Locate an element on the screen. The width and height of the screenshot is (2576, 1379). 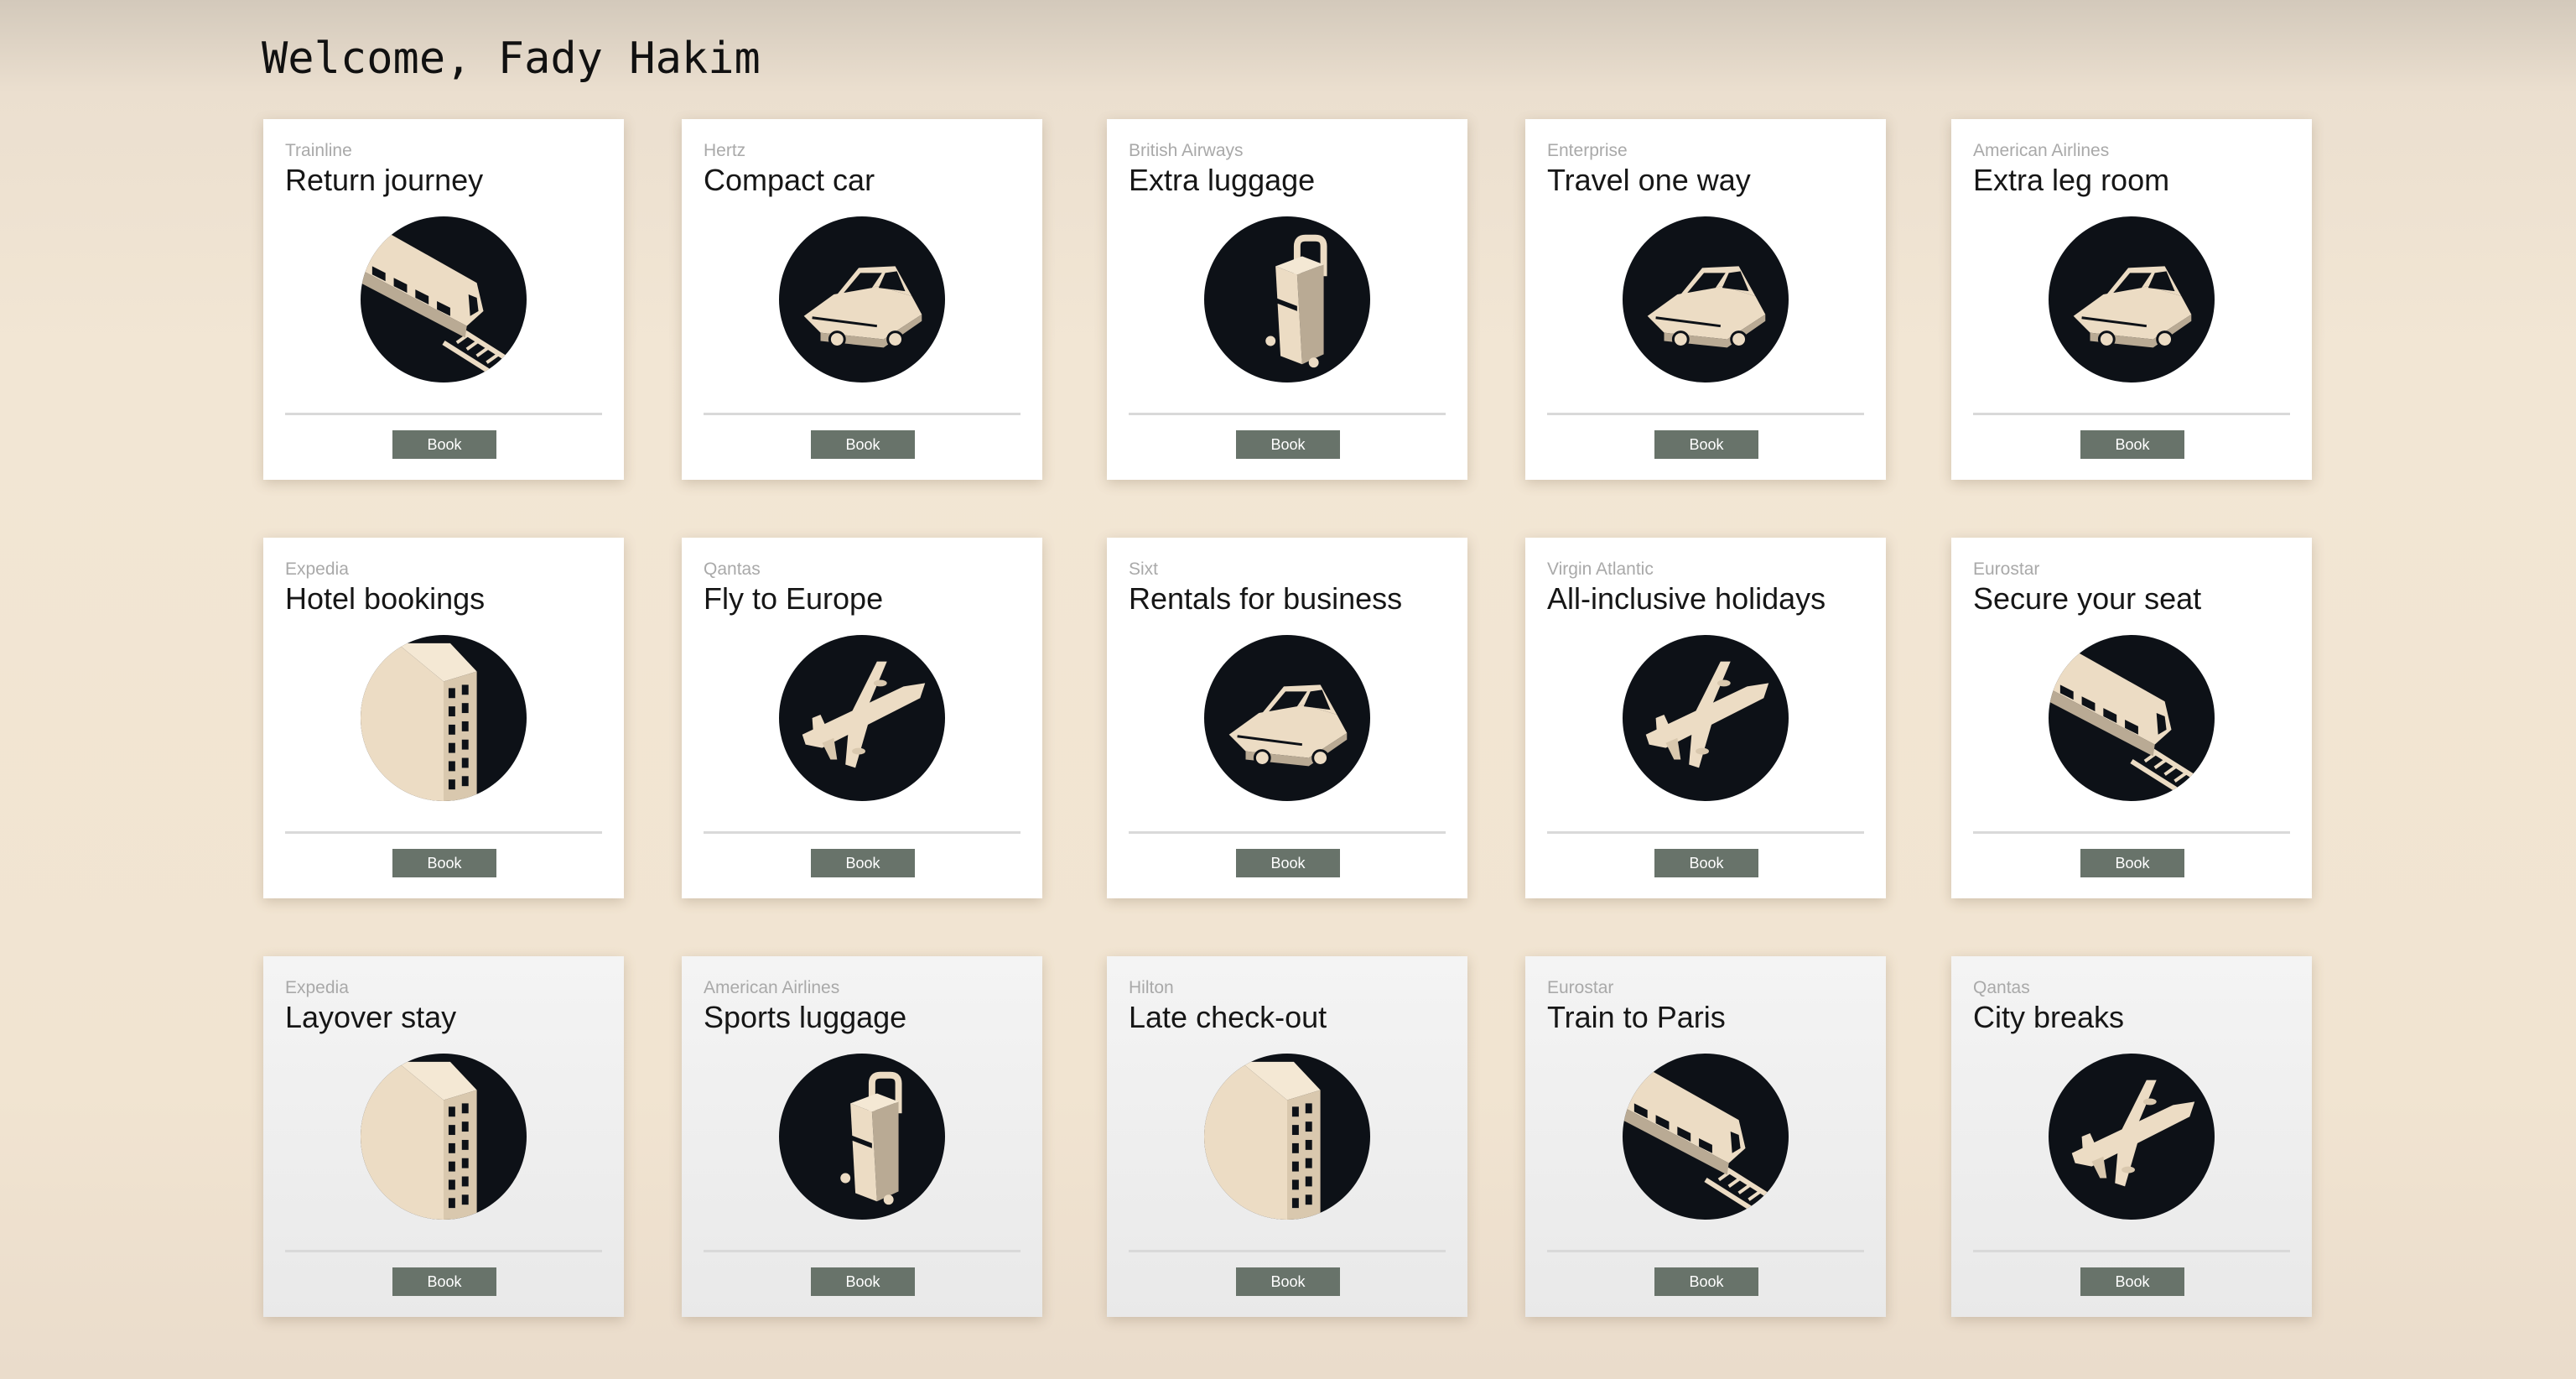
card-title: Travel one way is located at coordinates (1649, 180).